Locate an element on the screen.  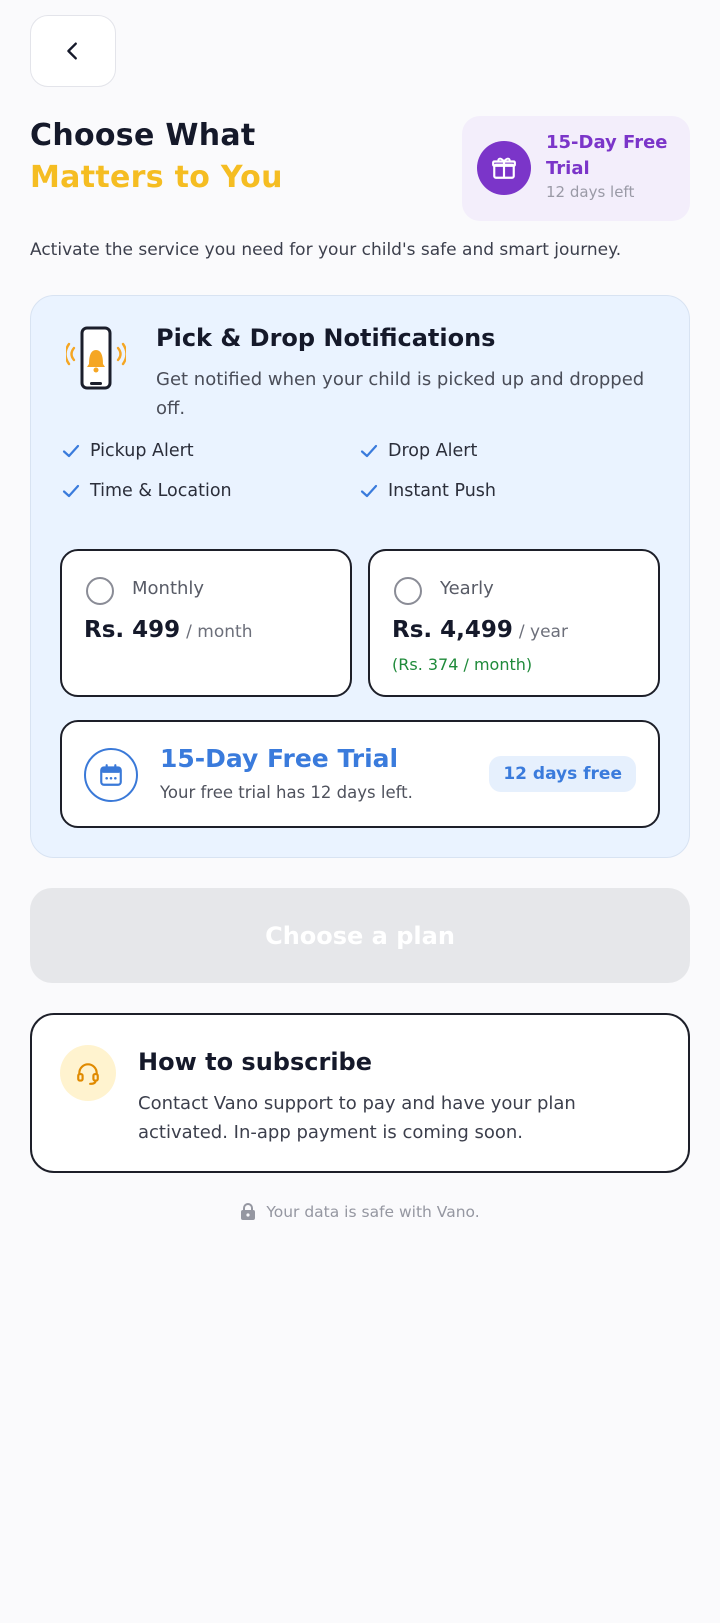
trial-status-card: 15-Day Free Trial 12 days left is located at coordinates (576, 168).